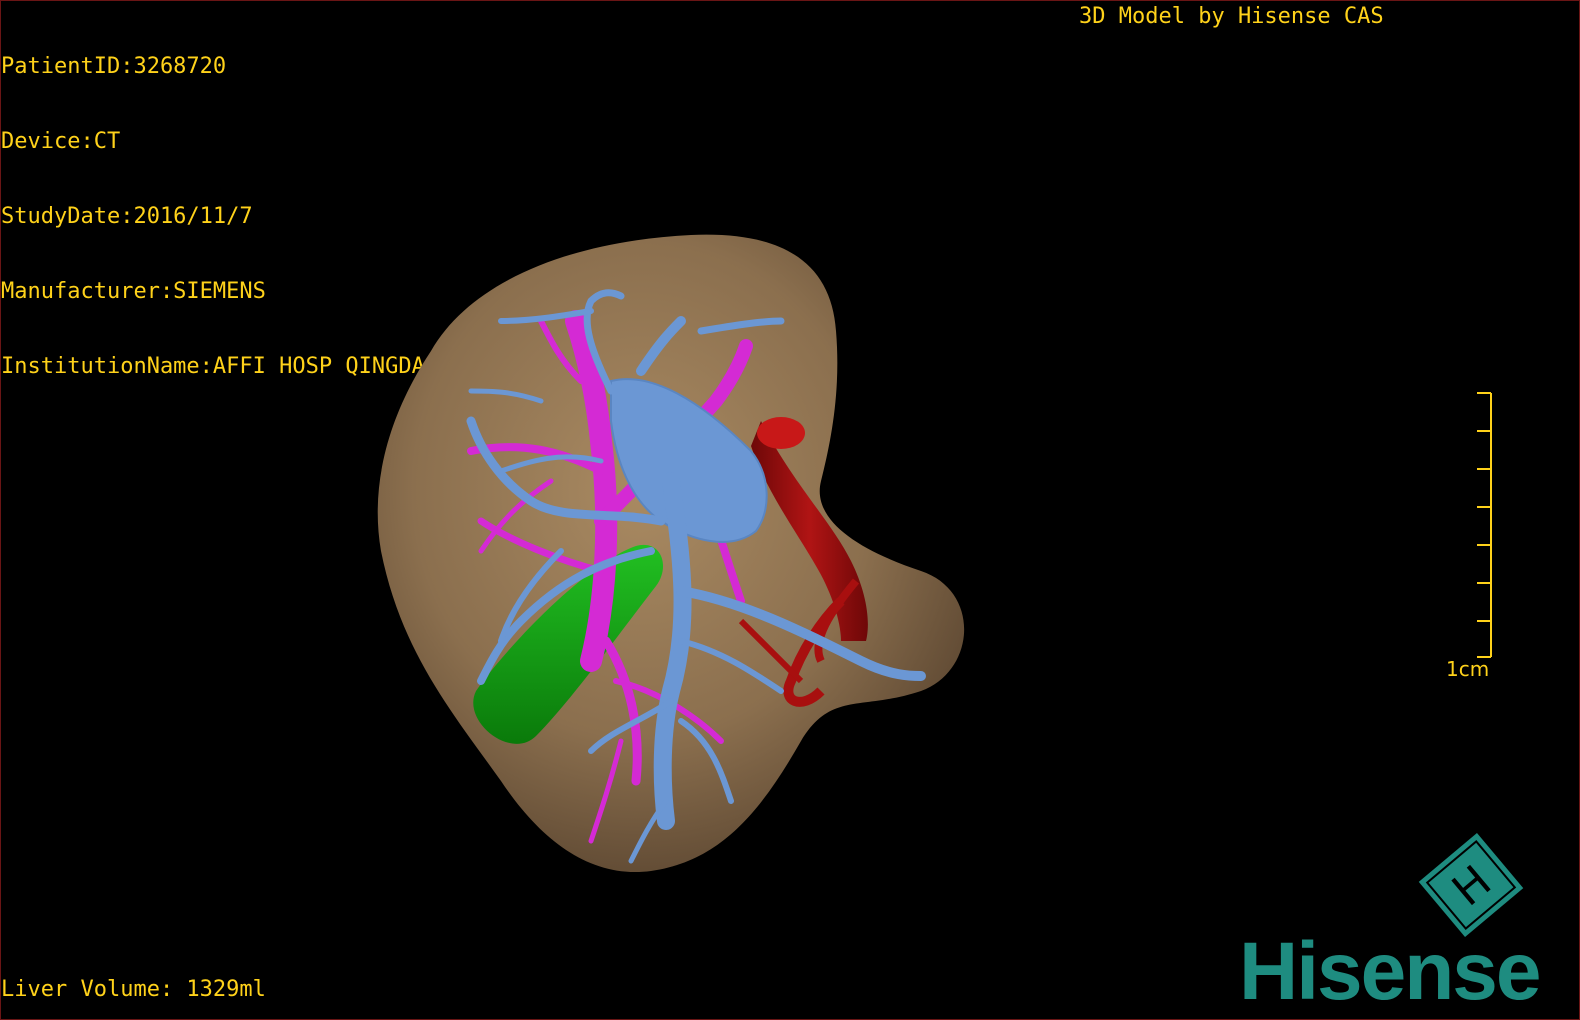 This screenshot has height=1020, width=1580. Describe the element at coordinates (1390, 971) in the screenshot. I see `hisense-brand-name: Hisense` at that location.